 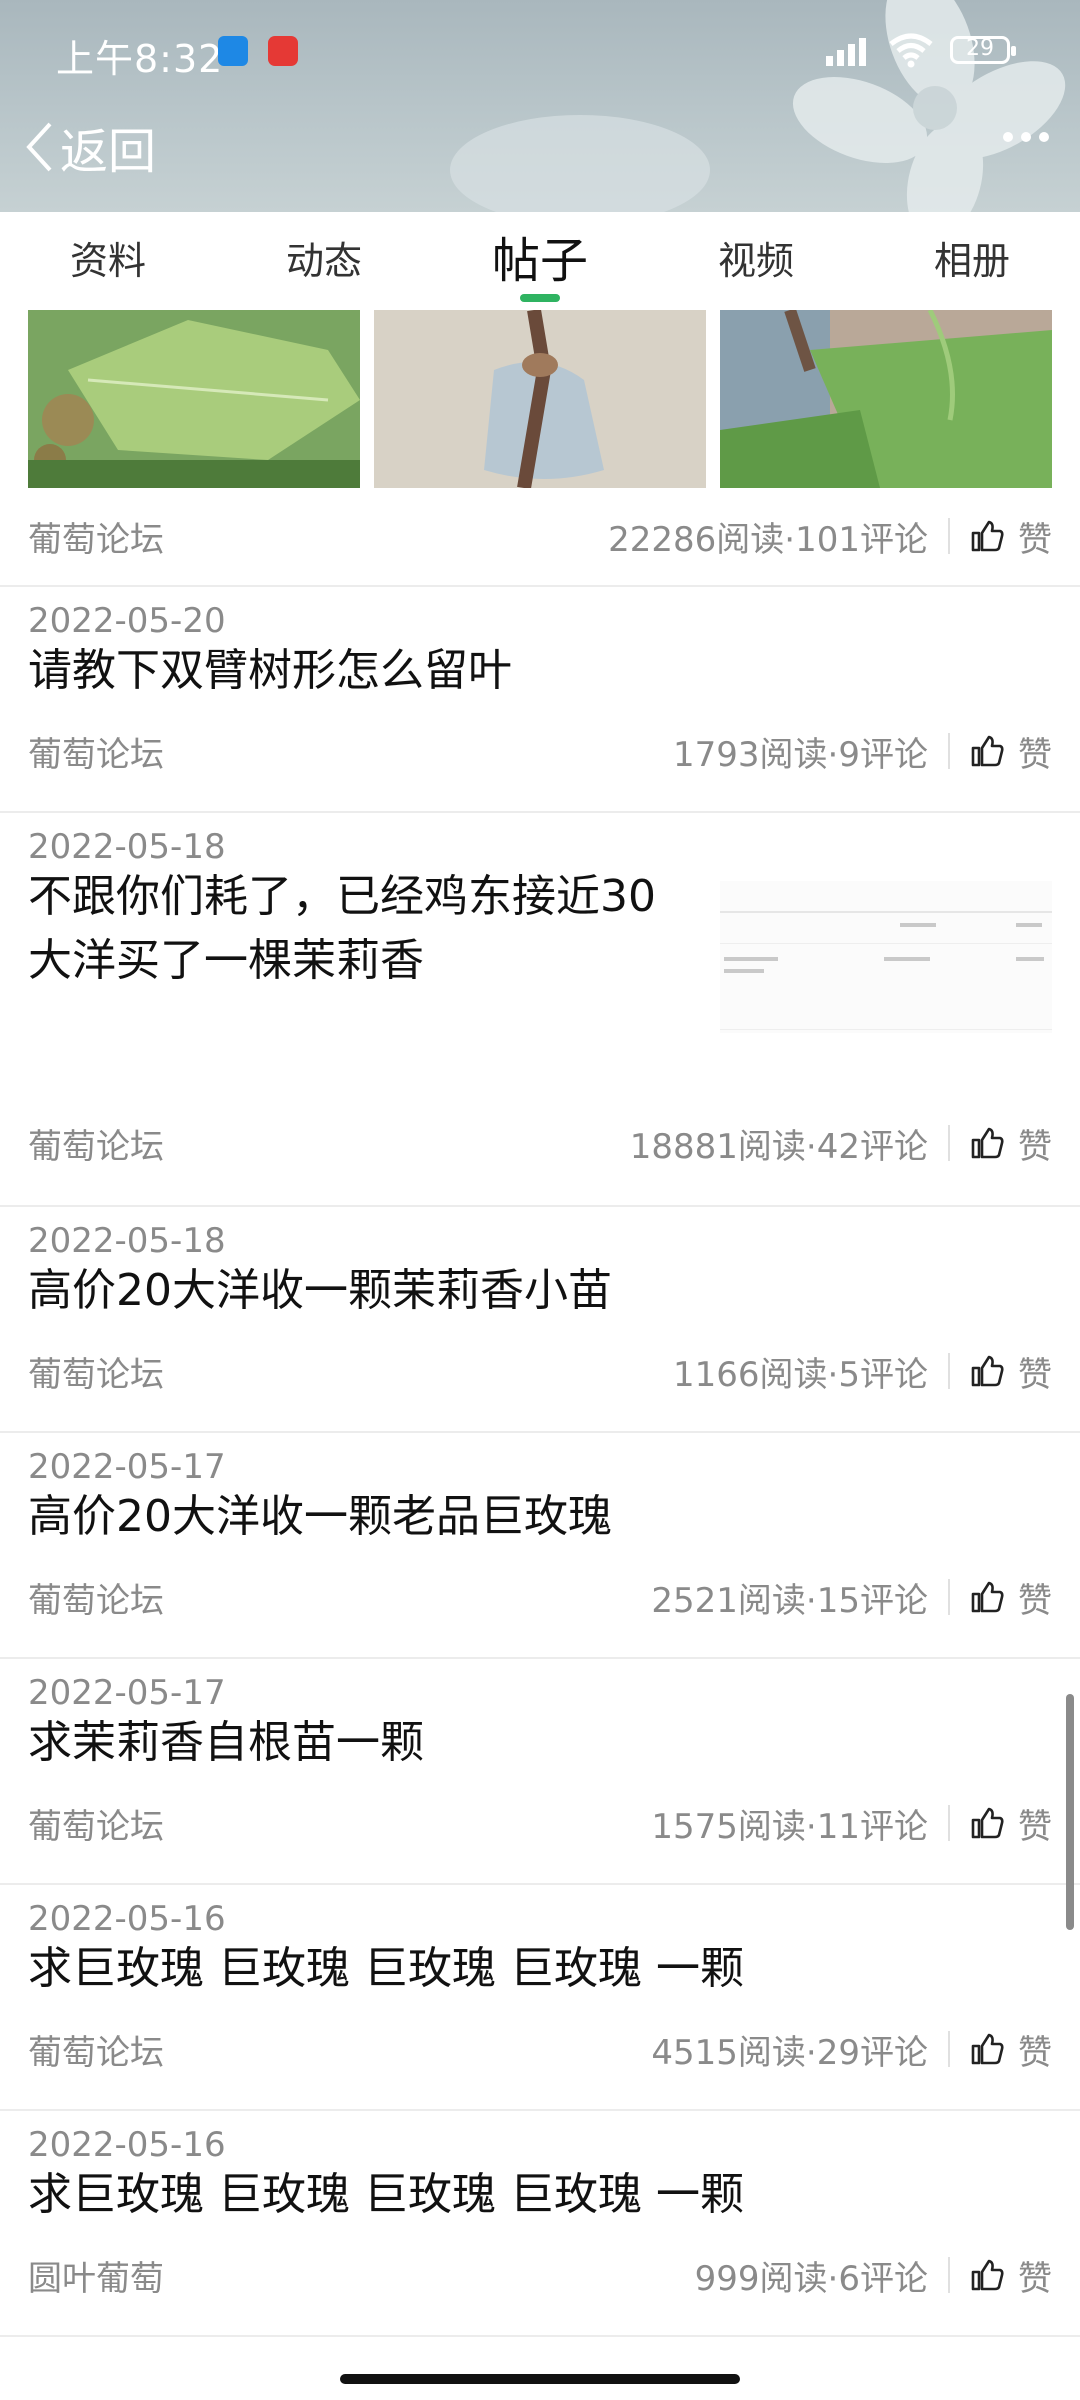 I want to click on post-stats: 999阅读·6评论, so click(x=811, y=2278).